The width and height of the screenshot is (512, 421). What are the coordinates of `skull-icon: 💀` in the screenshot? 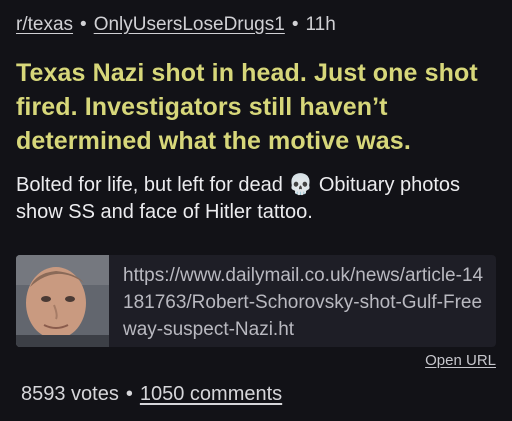 It's located at (301, 185).